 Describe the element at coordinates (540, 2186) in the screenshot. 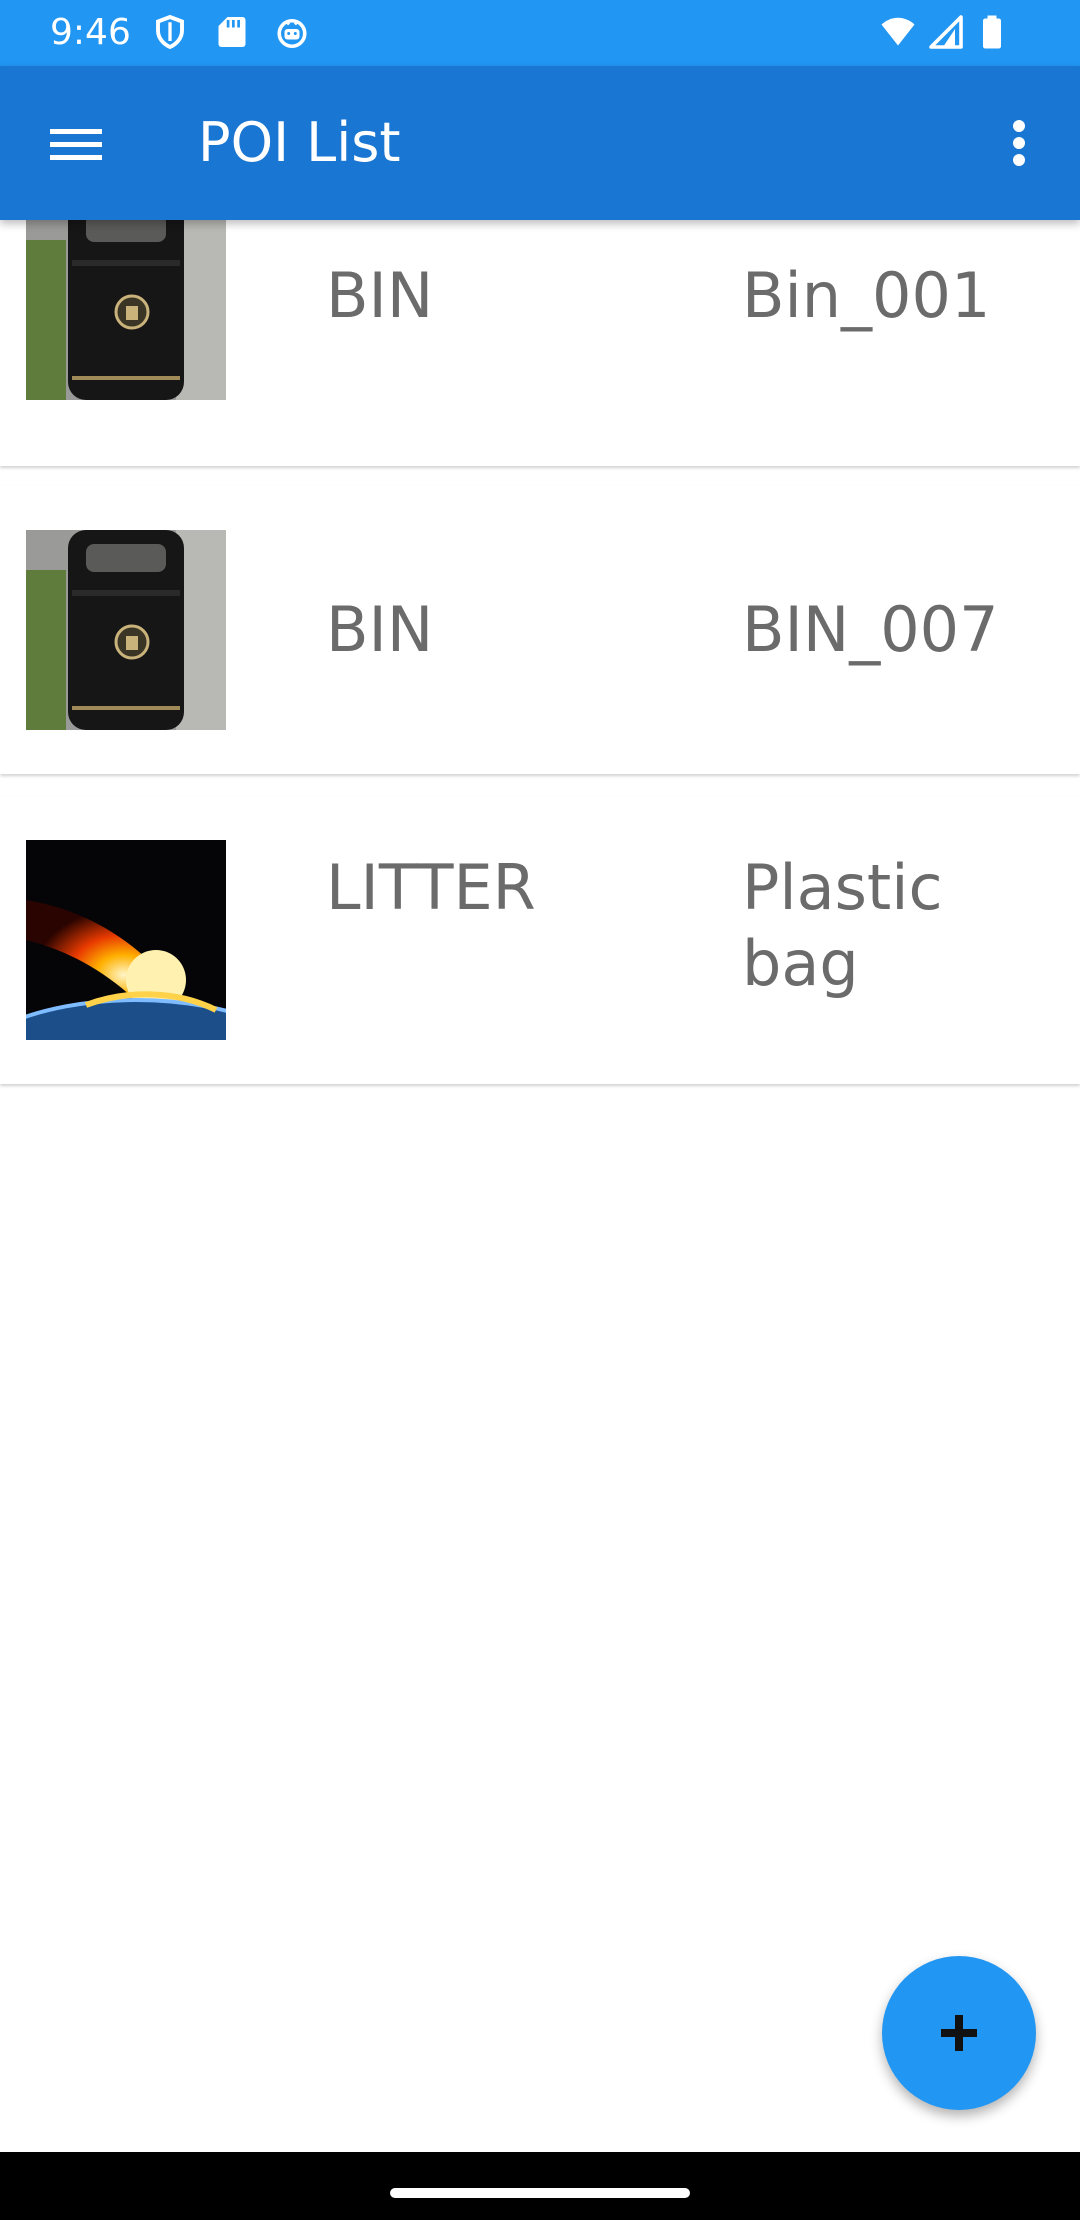

I see `system-navigation-bar` at that location.